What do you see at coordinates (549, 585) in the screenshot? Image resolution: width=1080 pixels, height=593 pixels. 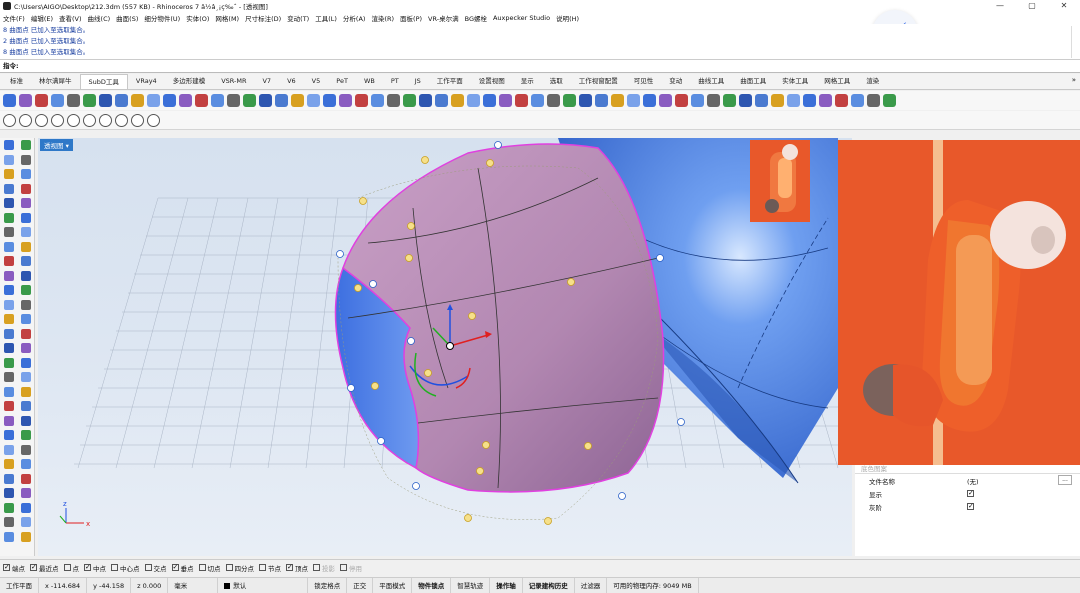 I see `toggle-record-history: 记录建构历史` at bounding box center [549, 585].